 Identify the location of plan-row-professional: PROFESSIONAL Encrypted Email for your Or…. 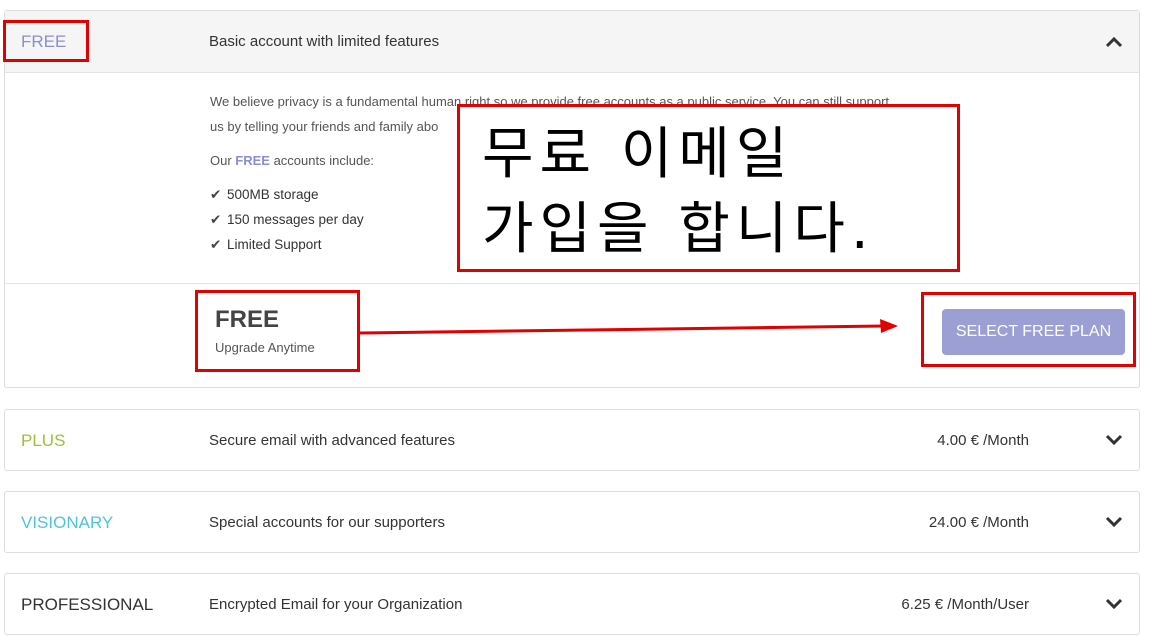
(572, 604).